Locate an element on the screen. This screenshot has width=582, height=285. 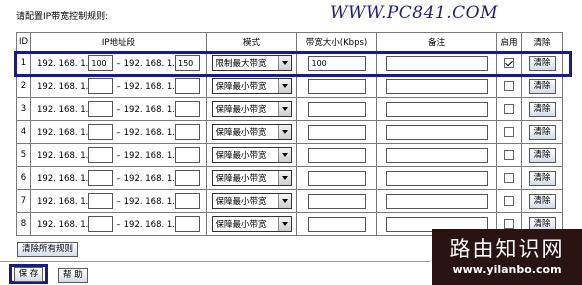
header-mode: 模式 is located at coordinates (251, 42).